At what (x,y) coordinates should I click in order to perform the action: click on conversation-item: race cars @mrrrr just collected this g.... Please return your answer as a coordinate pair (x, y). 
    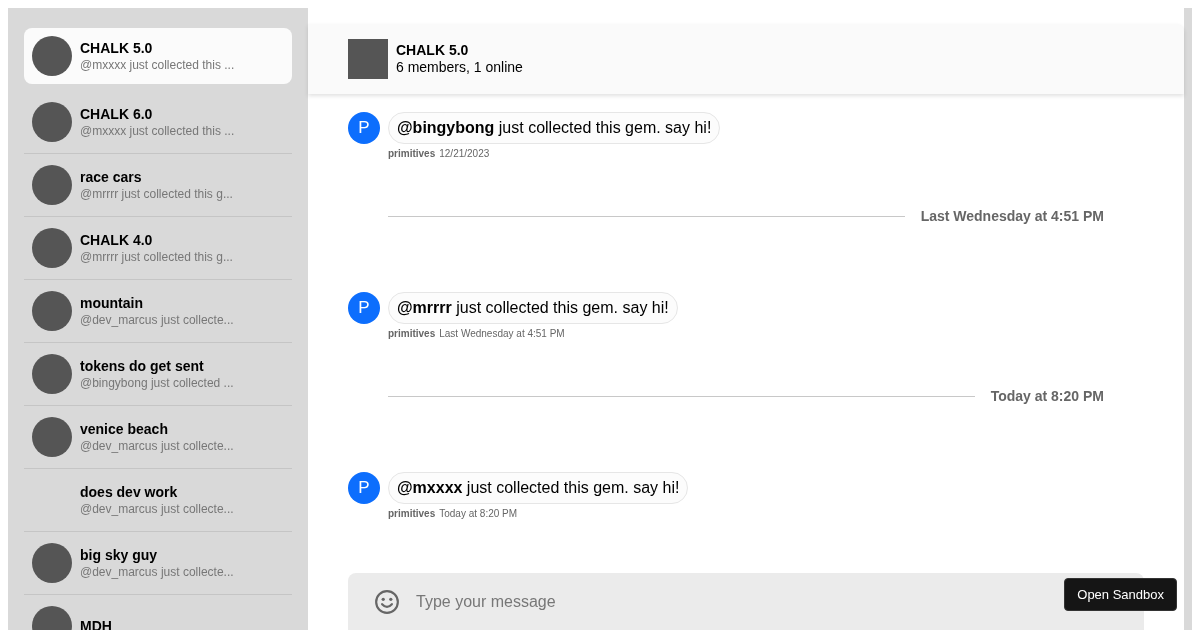
    Looking at the image, I should click on (158, 185).